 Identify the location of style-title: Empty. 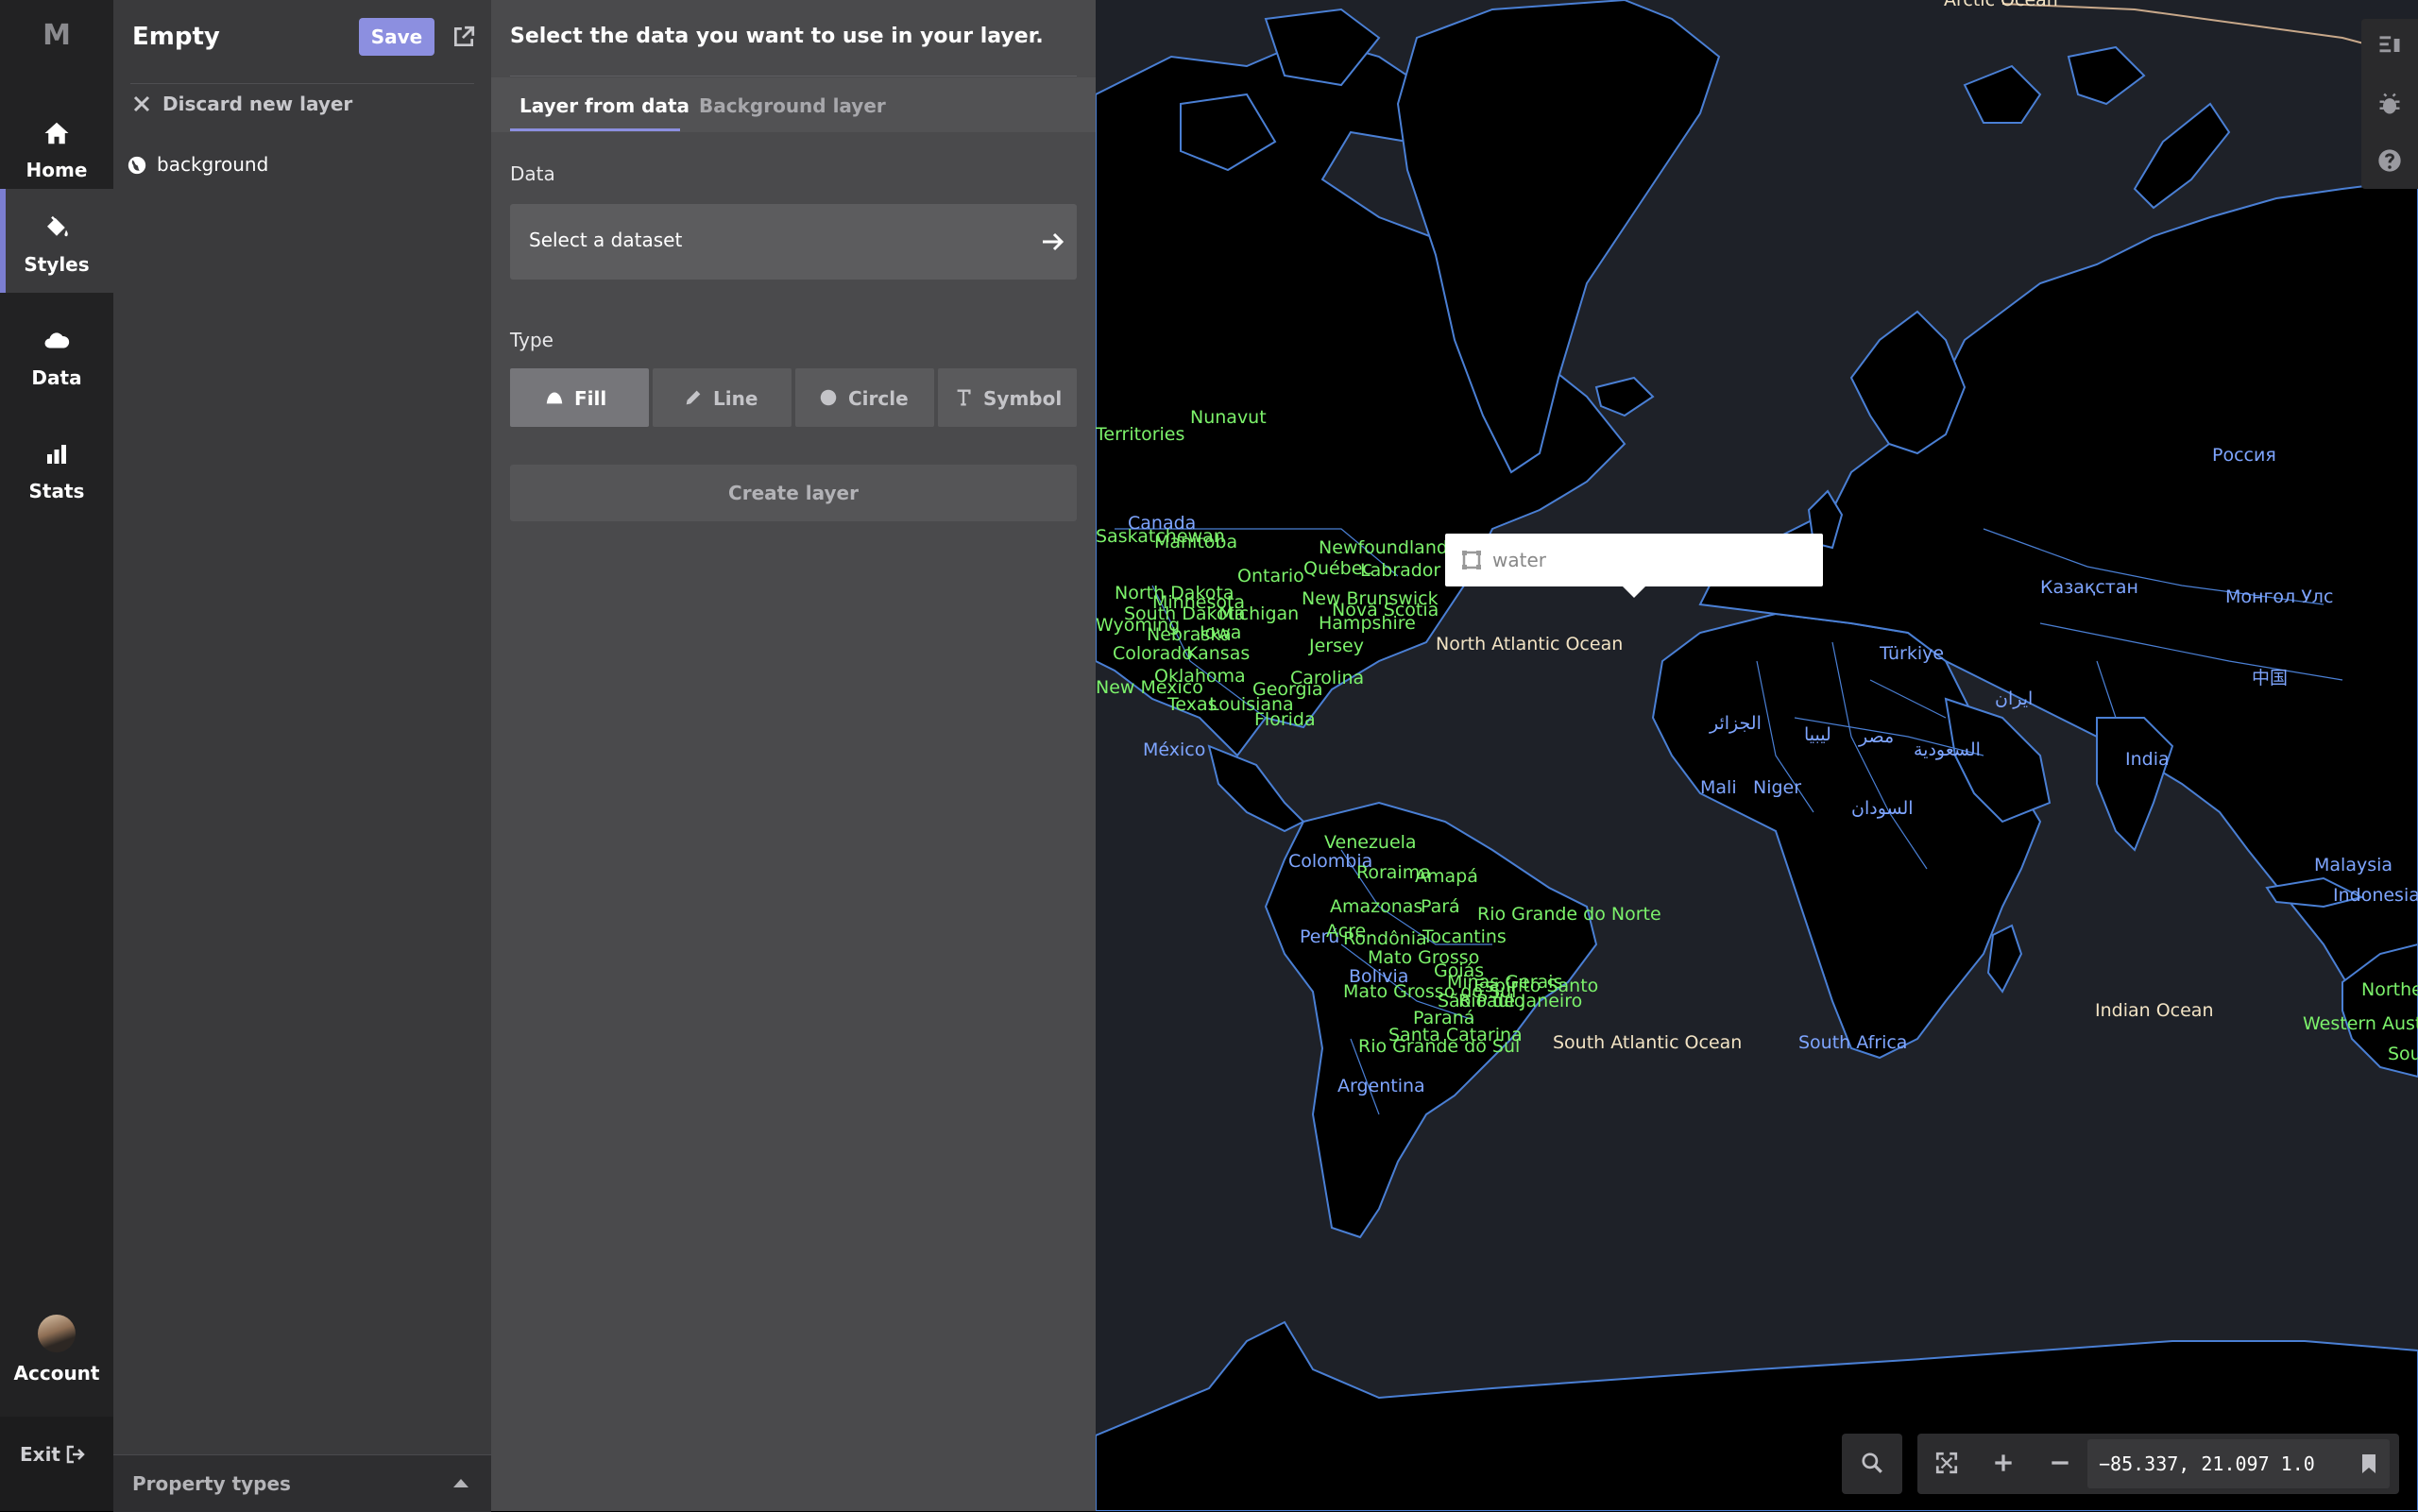
(176, 37).